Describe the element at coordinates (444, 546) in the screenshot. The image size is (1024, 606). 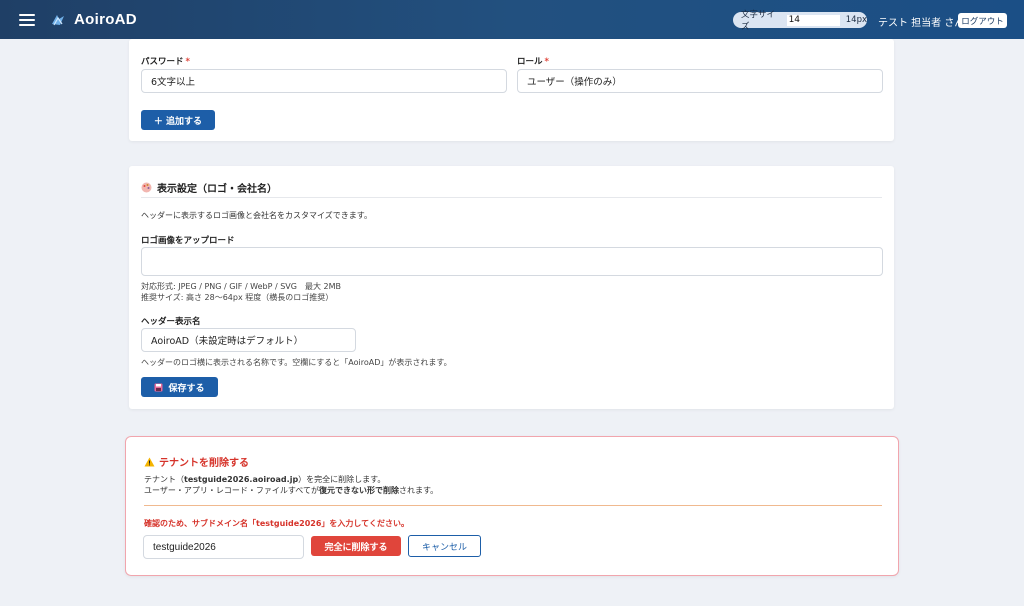
I see `cancel-button: キャンセル` at that location.